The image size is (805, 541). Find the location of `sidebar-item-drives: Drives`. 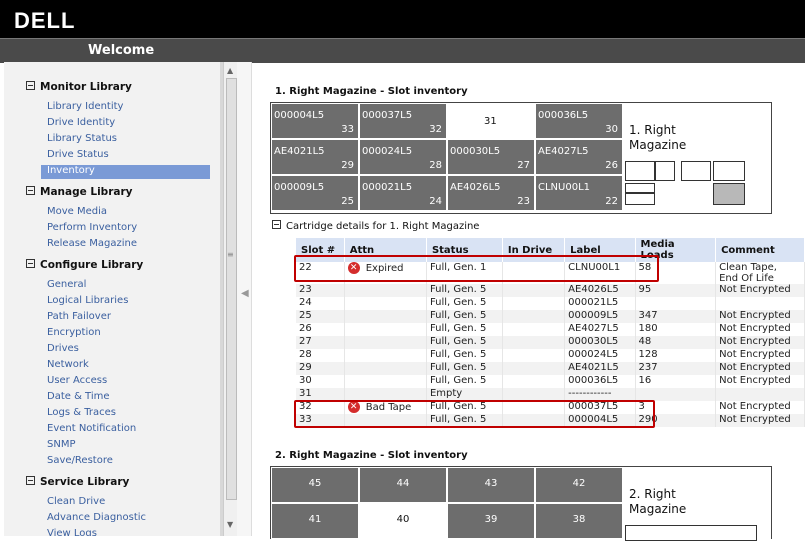

sidebar-item-drives: Drives is located at coordinates (63, 348).